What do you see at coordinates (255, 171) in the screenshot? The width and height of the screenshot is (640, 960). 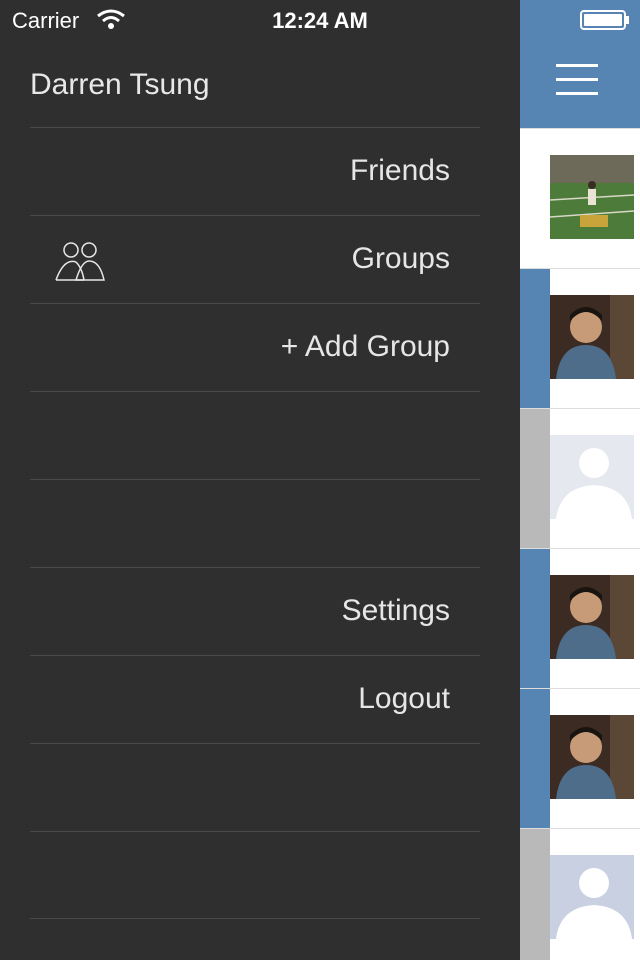 I see `menu-item-friends: Friends` at bounding box center [255, 171].